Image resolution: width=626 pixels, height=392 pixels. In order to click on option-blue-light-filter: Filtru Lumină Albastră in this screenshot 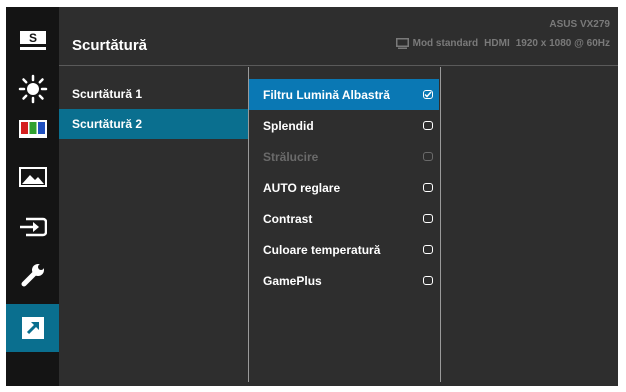, I will do `click(344, 94)`.